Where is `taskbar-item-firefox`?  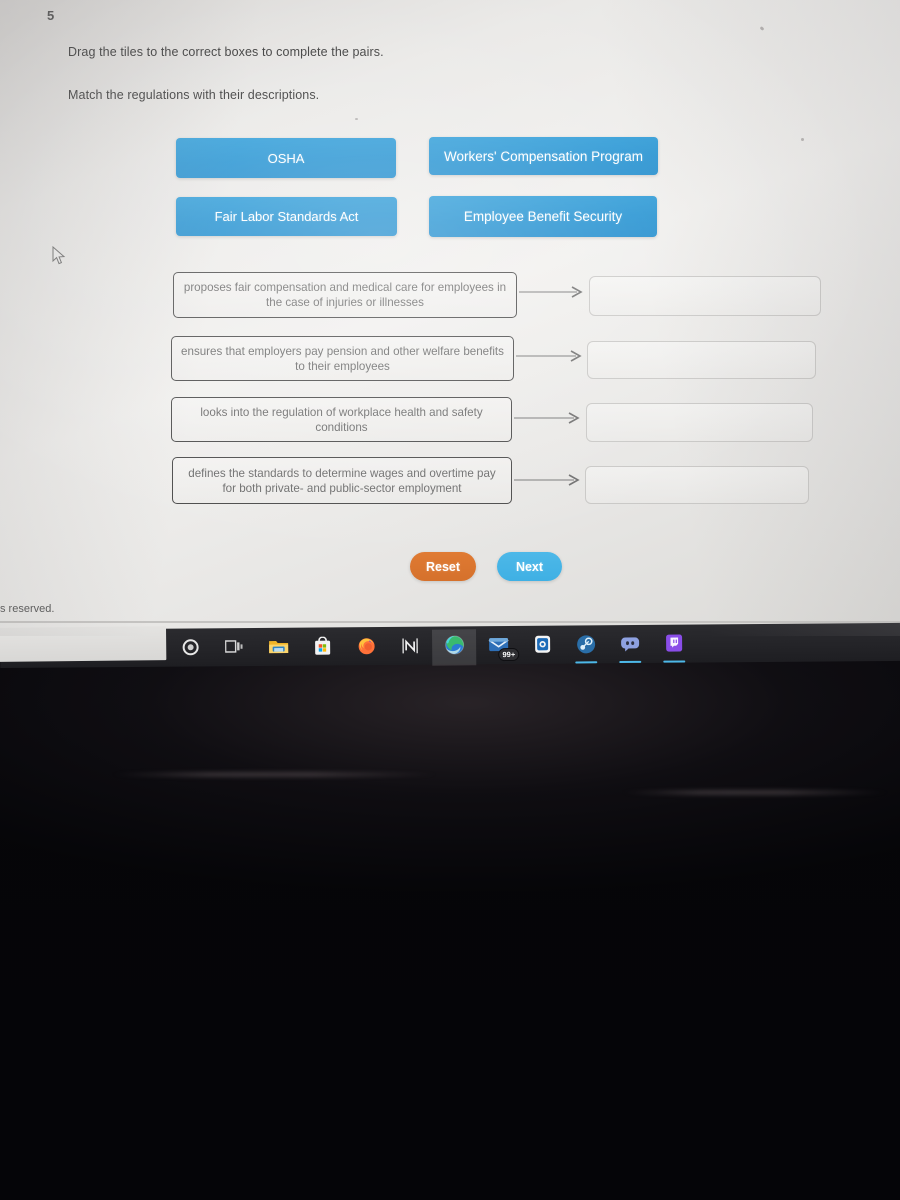
taskbar-item-firefox is located at coordinates (366, 648).